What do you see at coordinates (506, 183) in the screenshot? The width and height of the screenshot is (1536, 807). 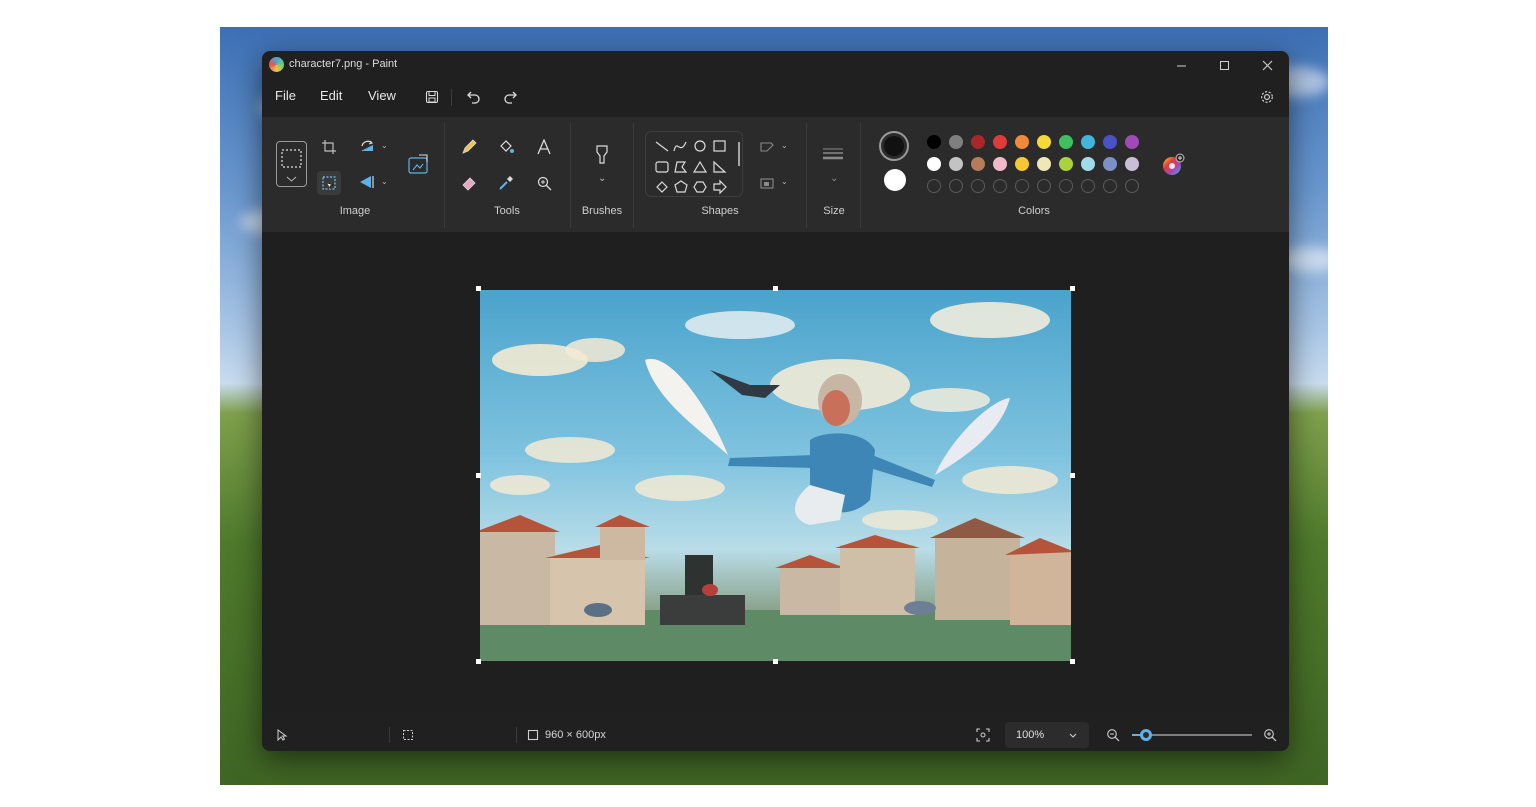 I see `color-picker-tool` at bounding box center [506, 183].